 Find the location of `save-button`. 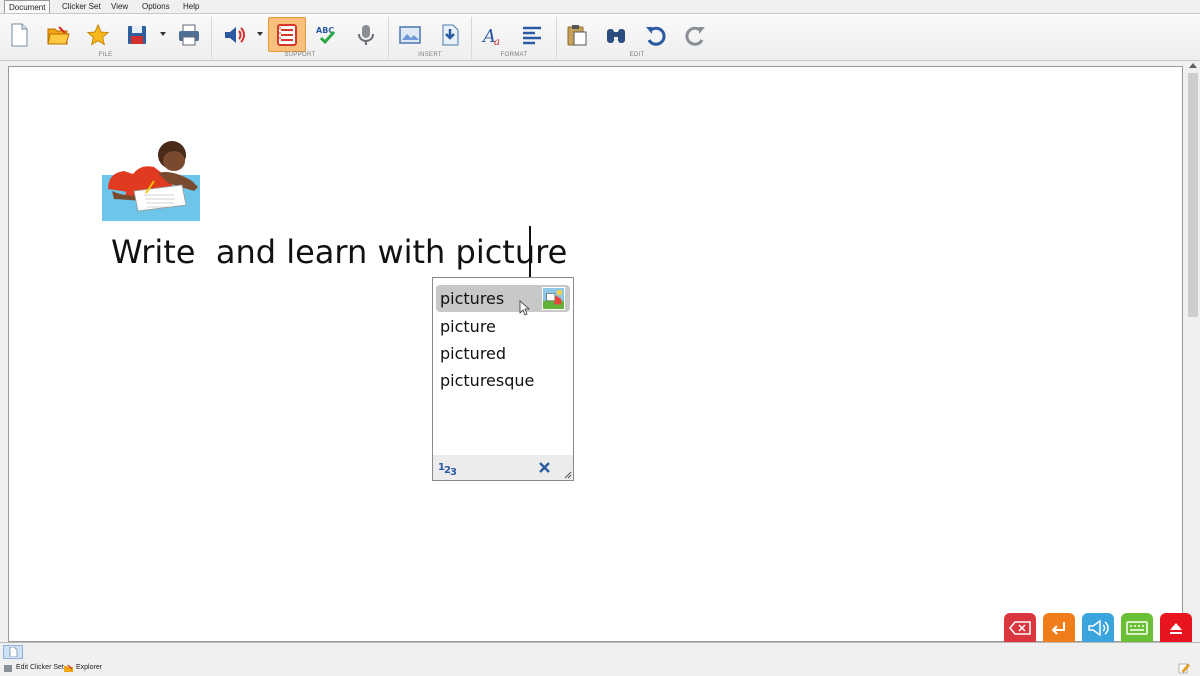

save-button is located at coordinates (137, 34).